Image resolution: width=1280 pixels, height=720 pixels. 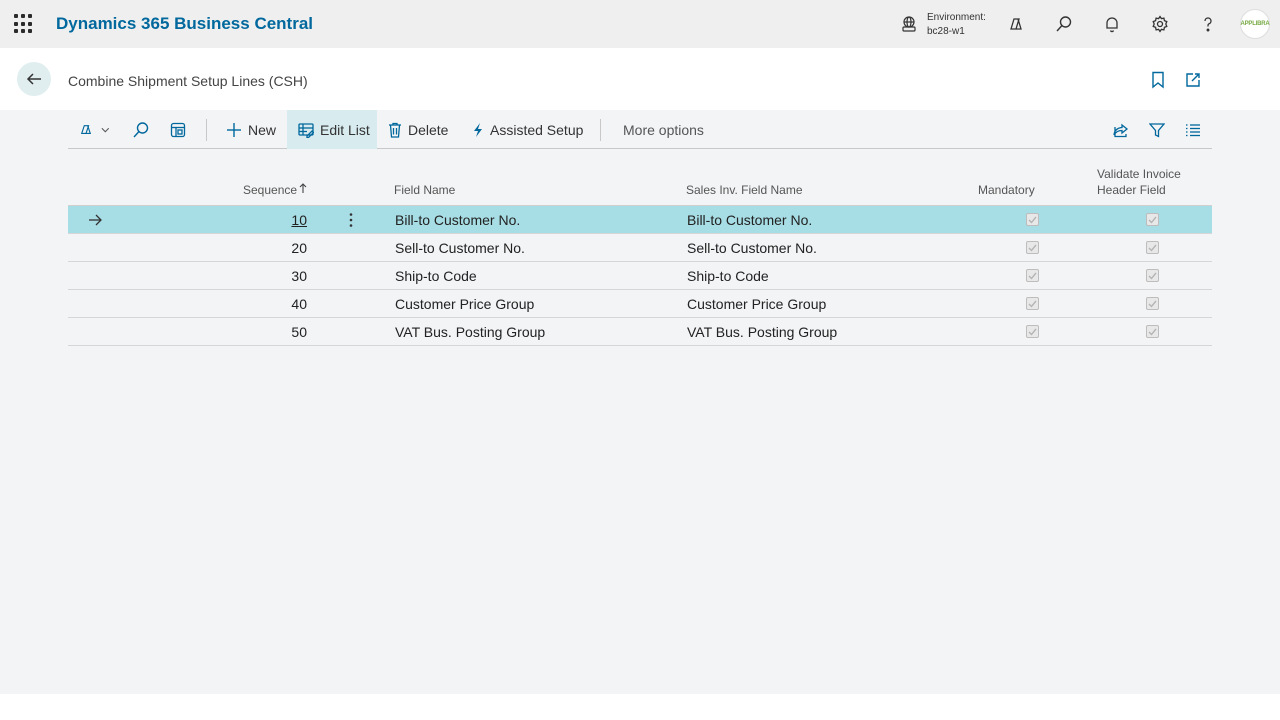 I want to click on analysis-mode-button, so click(x=181, y=129).